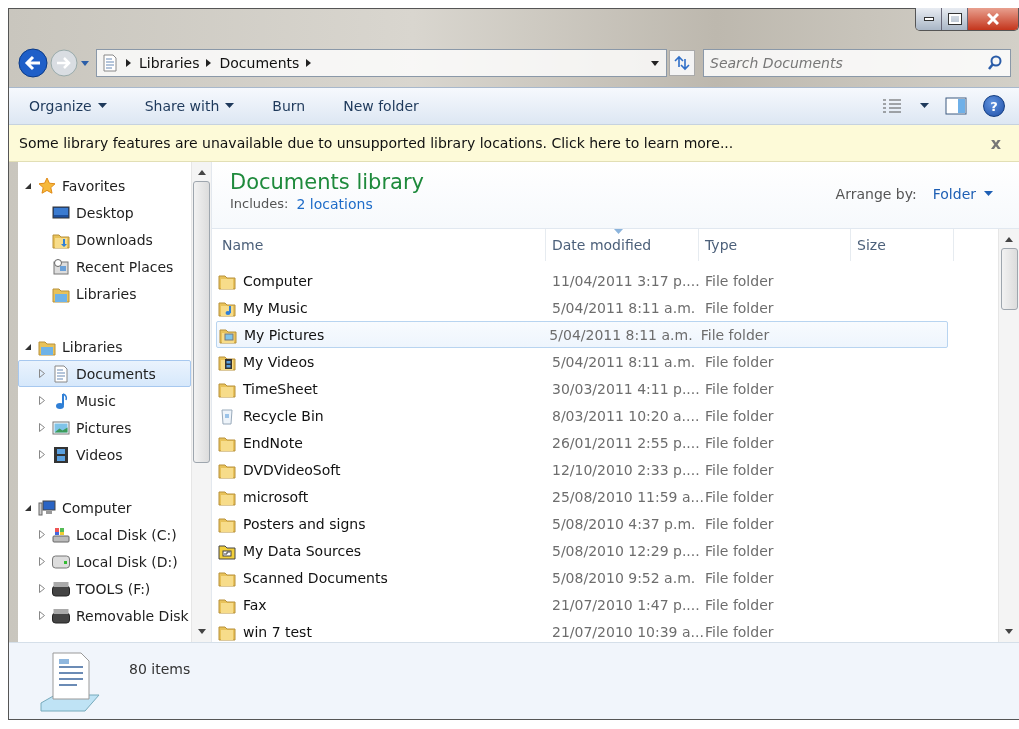 The image size is (1019, 729). Describe the element at coordinates (85, 63) in the screenshot. I see `recent-pages-dropdown-icon` at that location.